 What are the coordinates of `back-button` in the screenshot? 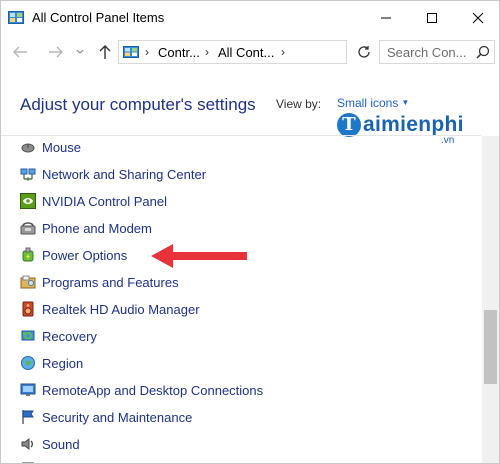 It's located at (20, 52).